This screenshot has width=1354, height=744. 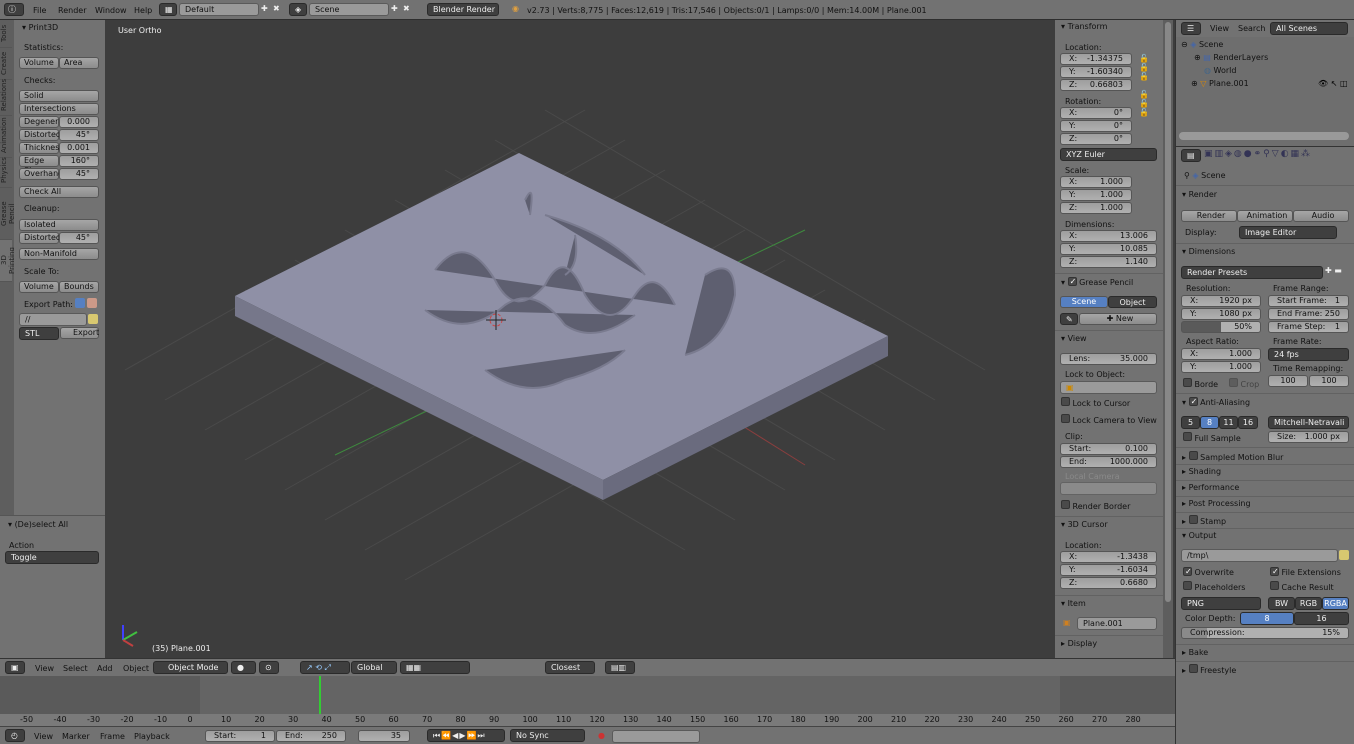 What do you see at coordinates (264, 8) in the screenshot?
I see `add-layout-icon: ✚` at bounding box center [264, 8].